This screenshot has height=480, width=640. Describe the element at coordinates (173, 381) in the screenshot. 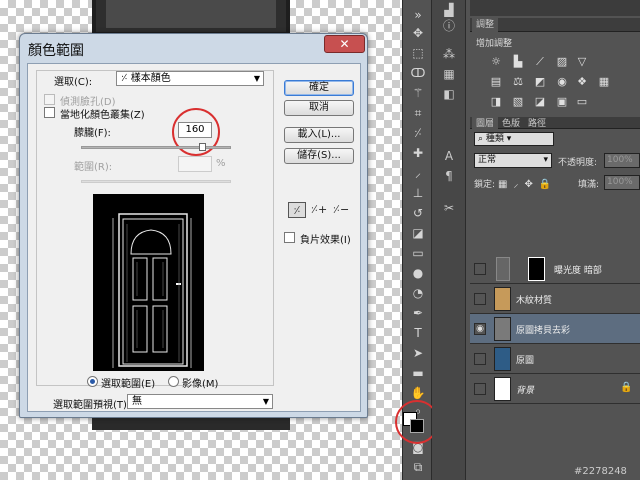

I see `image-radio` at that location.